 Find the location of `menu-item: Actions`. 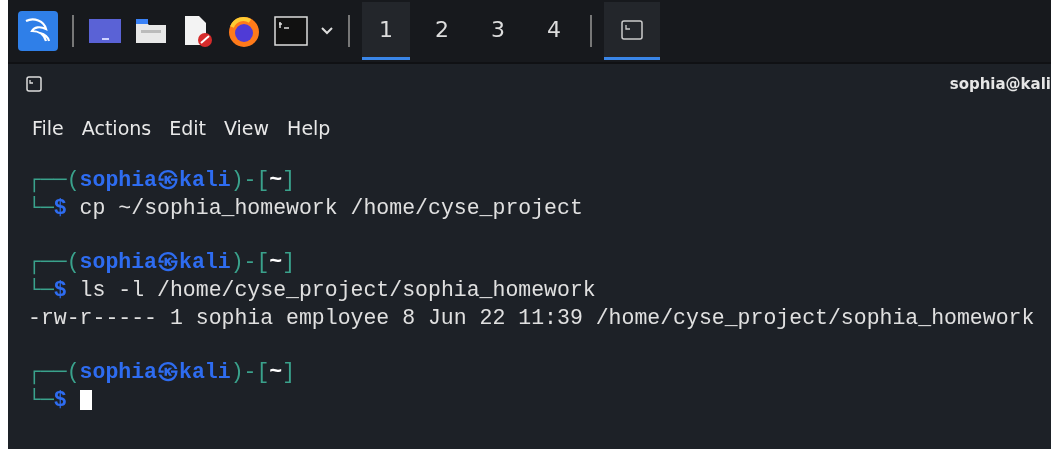

menu-item: Actions is located at coordinates (116, 128).